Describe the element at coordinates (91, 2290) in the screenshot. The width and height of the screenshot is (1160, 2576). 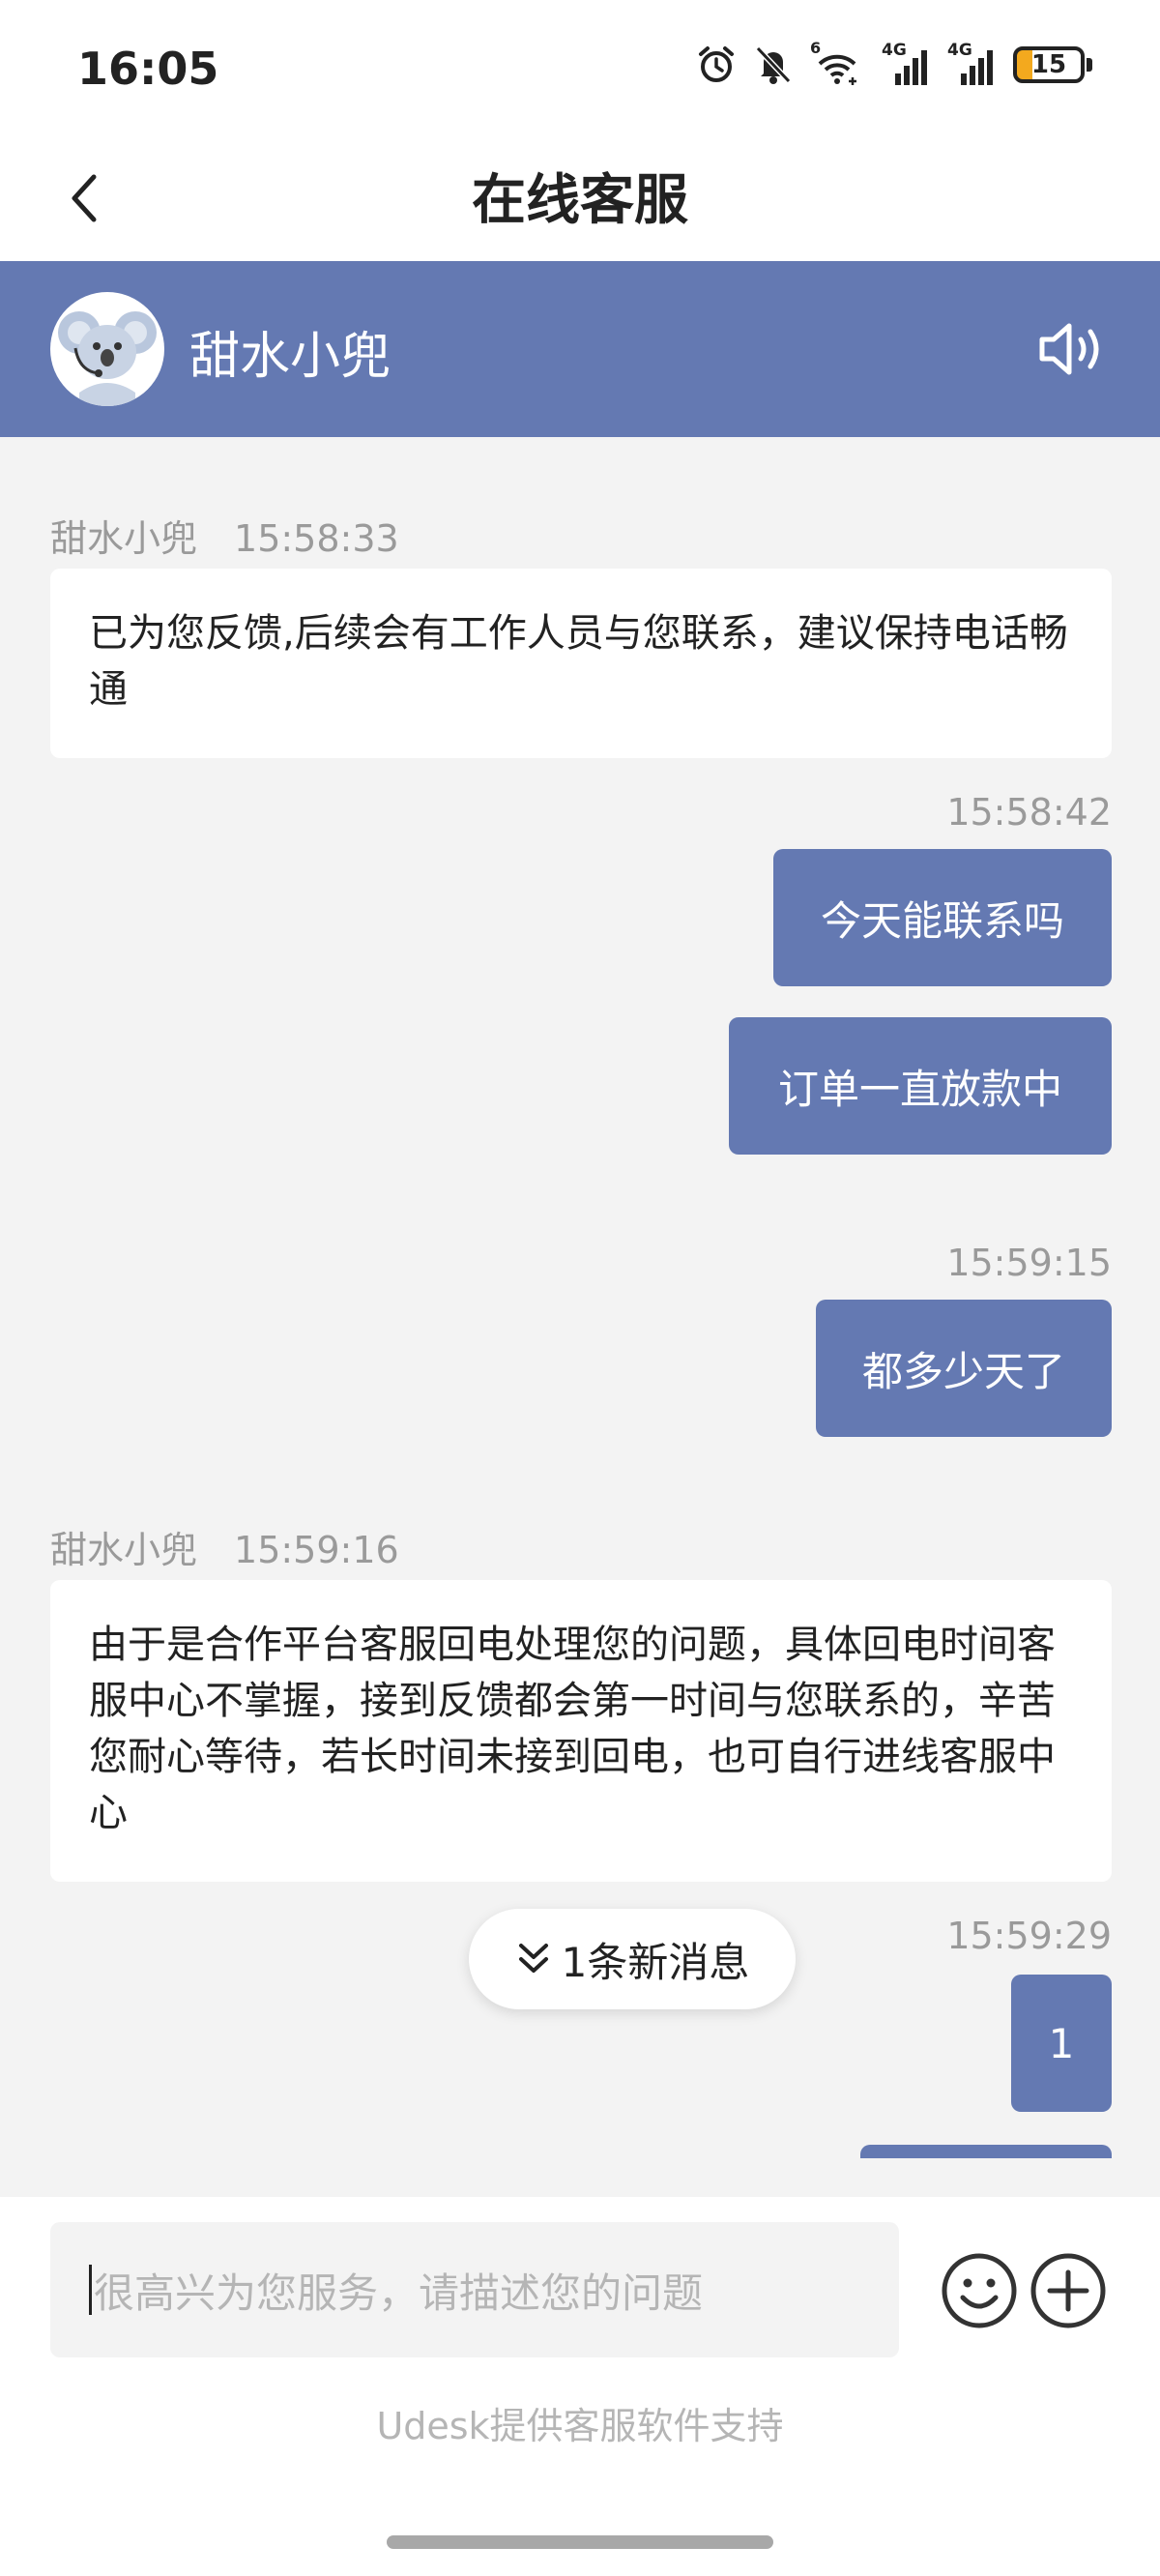
I see `text-cursor` at that location.